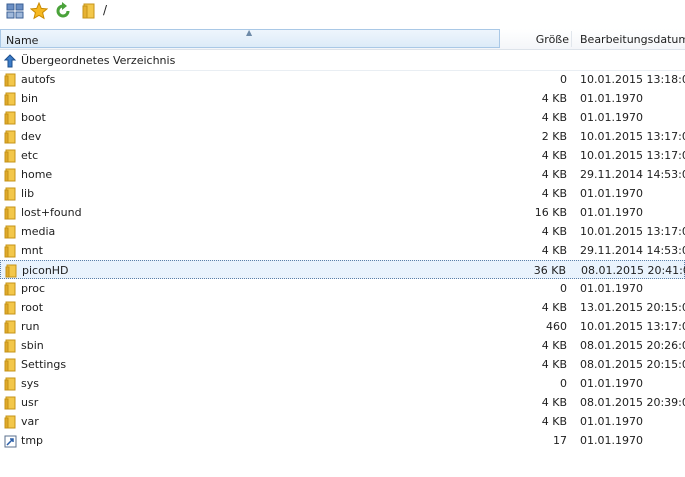 The height and width of the screenshot is (477, 685). What do you see at coordinates (342, 440) in the screenshot?
I see `file-row: tmp 17 01.01.1970` at bounding box center [342, 440].